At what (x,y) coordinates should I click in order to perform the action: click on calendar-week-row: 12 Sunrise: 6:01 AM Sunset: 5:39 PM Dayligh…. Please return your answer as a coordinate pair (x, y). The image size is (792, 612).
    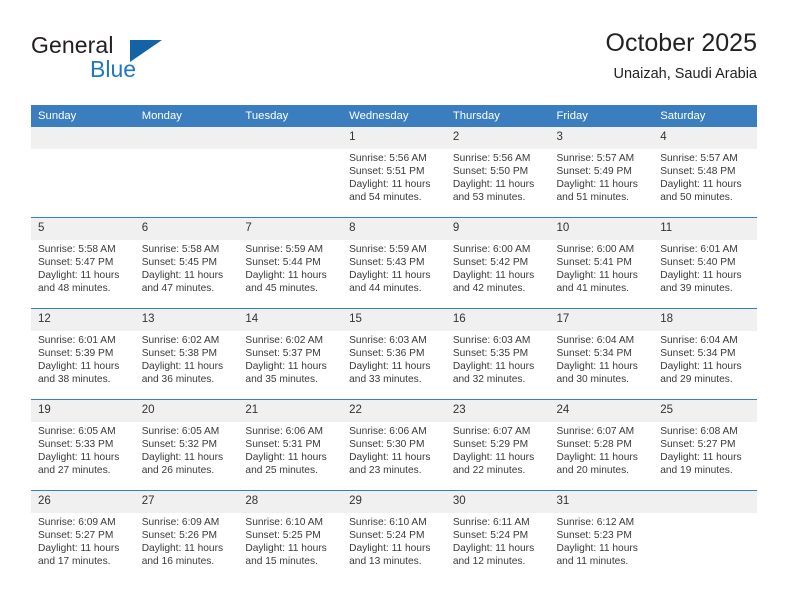
    Looking at the image, I should click on (394, 354).